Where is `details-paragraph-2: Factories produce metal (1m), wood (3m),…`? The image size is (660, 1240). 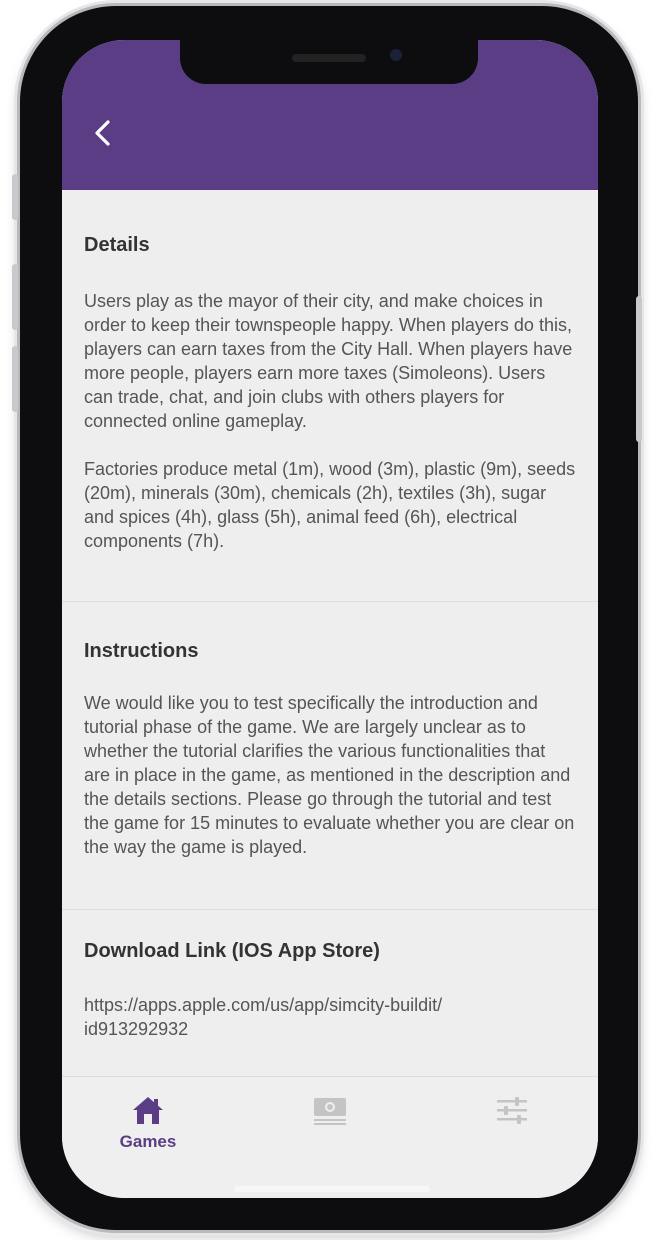 details-paragraph-2: Factories produce metal (1m), wood (3m),… is located at coordinates (330, 505).